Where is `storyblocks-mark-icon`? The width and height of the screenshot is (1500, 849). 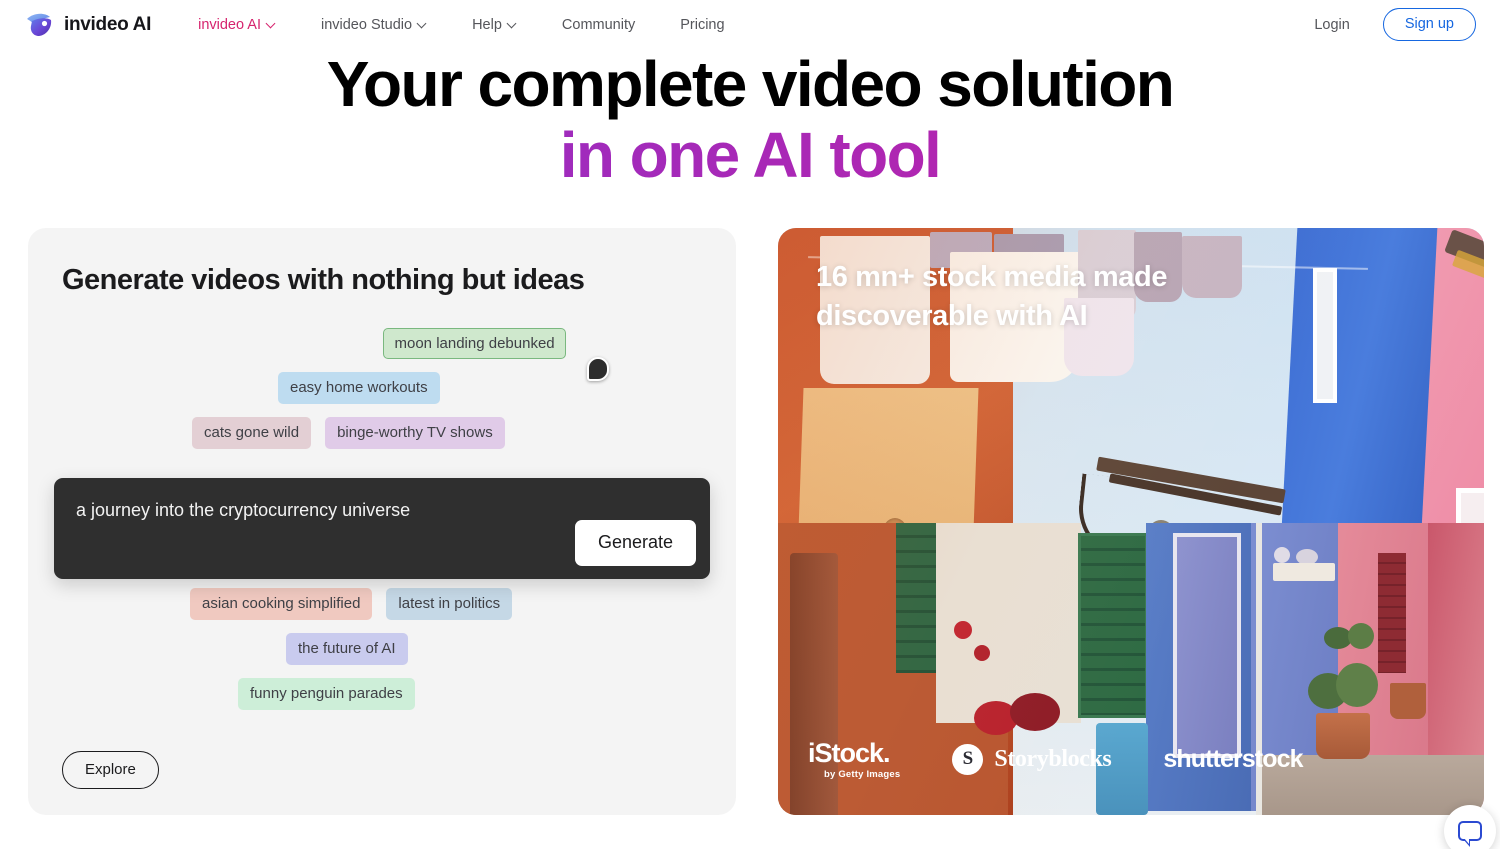 storyblocks-mark-icon is located at coordinates (968, 759).